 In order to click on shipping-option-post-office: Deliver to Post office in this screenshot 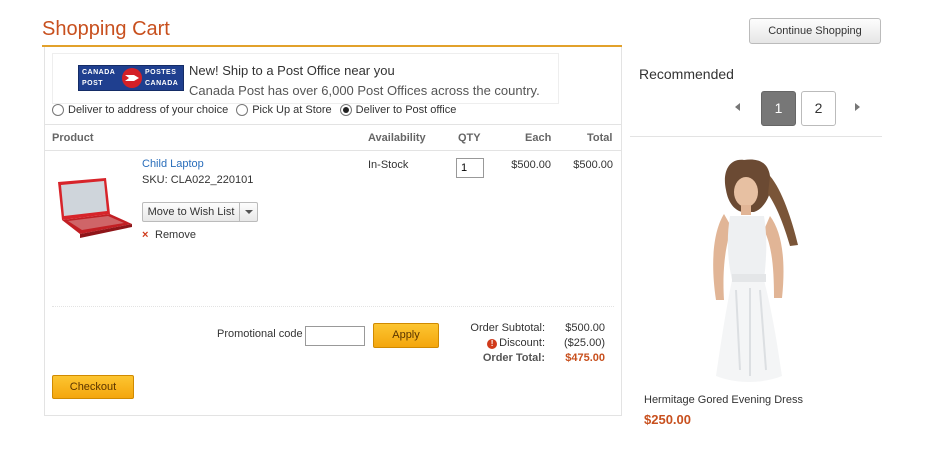, I will do `click(397, 110)`.